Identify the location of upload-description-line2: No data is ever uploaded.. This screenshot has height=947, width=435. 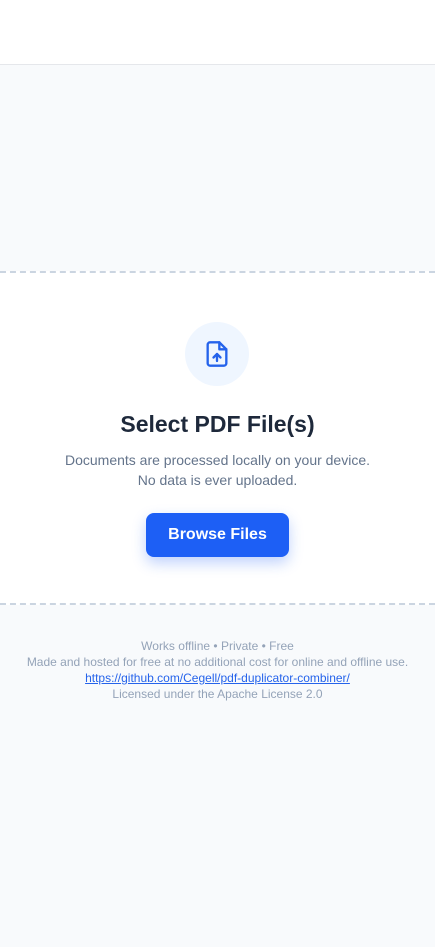
(217, 480).